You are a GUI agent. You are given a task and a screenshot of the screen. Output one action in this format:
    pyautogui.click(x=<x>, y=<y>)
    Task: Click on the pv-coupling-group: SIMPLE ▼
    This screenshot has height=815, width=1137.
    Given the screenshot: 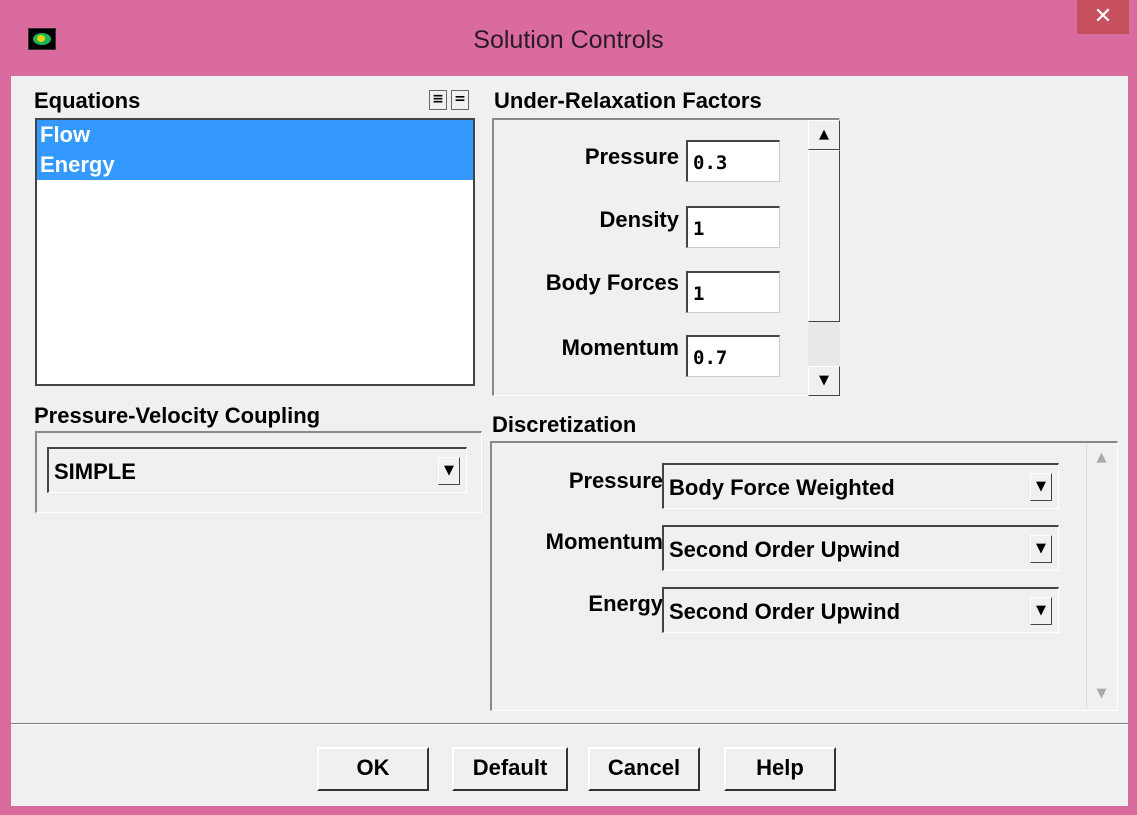 What is the action you would take?
    pyautogui.click(x=258, y=472)
    